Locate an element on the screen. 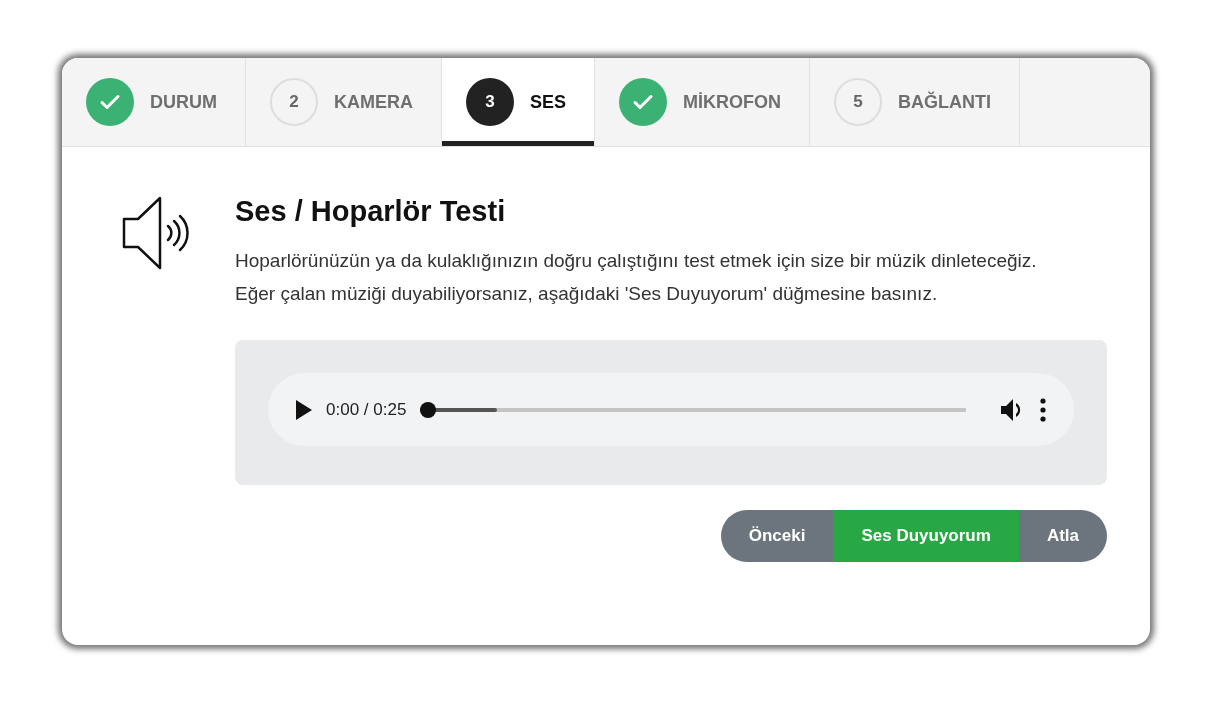 This screenshot has height=703, width=1212. play-icon is located at coordinates (304, 409).